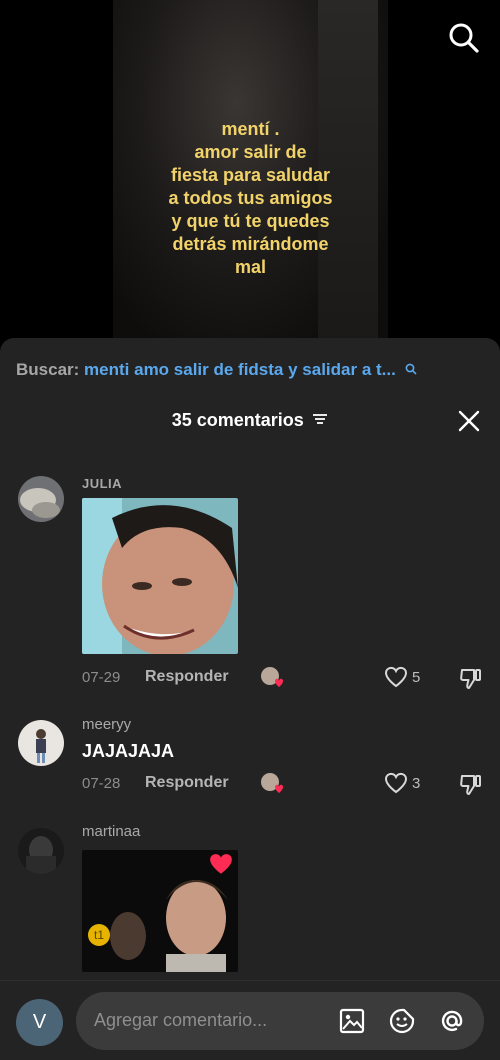  What do you see at coordinates (160, 576) in the screenshot?
I see `comment-media` at bounding box center [160, 576].